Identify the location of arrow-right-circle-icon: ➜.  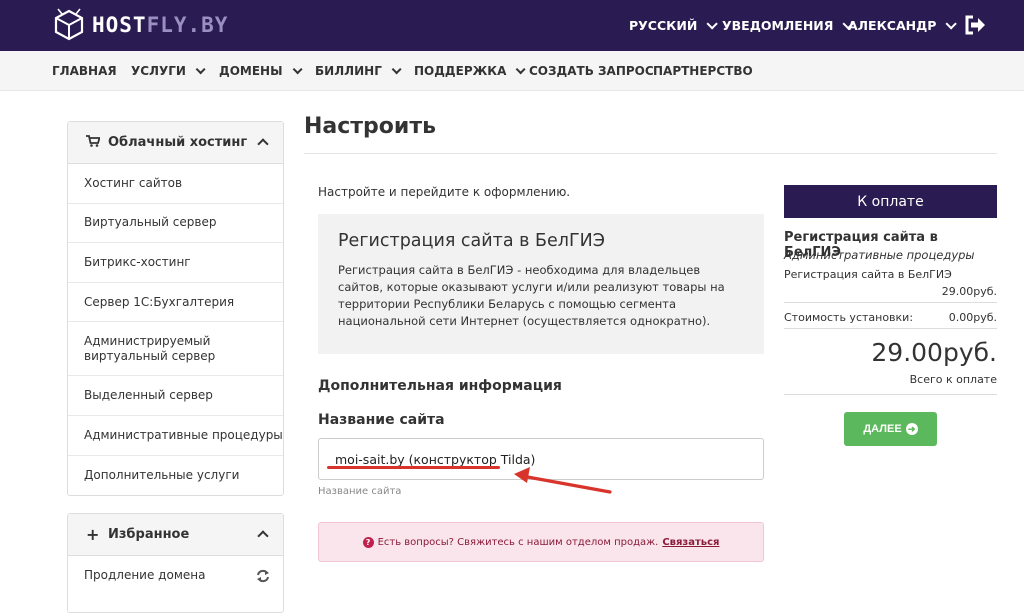
(911, 429).